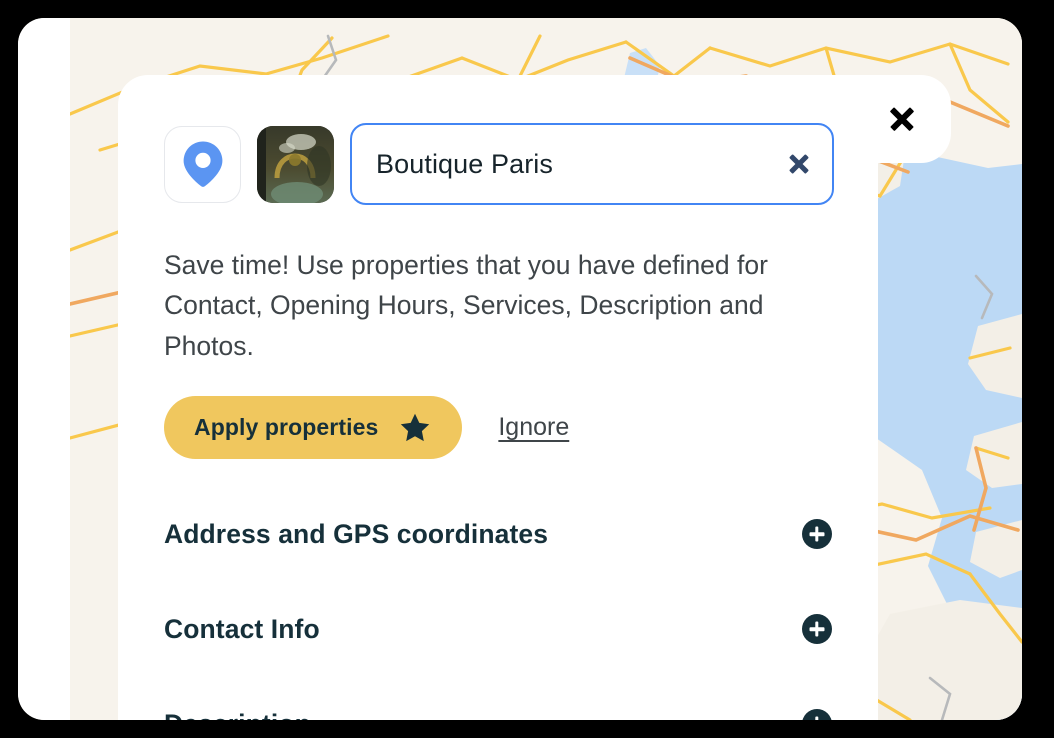 This screenshot has height=738, width=1054. Describe the element at coordinates (286, 426) in the screenshot. I see `apply-properties-label: Apply properties` at that location.